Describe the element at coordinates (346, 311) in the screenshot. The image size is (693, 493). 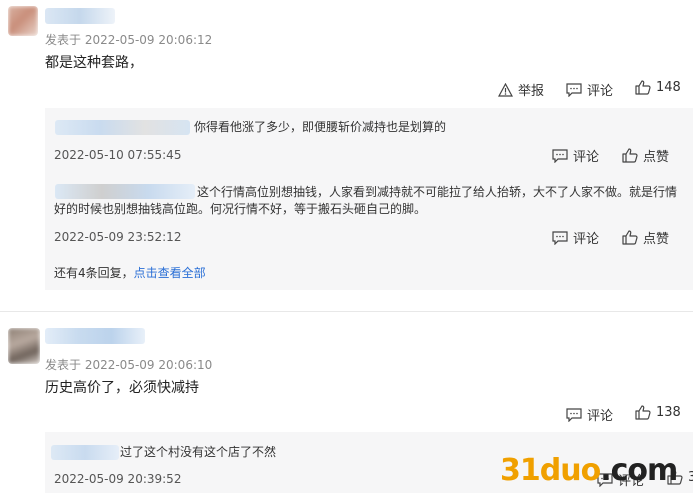
I see `divider` at that location.